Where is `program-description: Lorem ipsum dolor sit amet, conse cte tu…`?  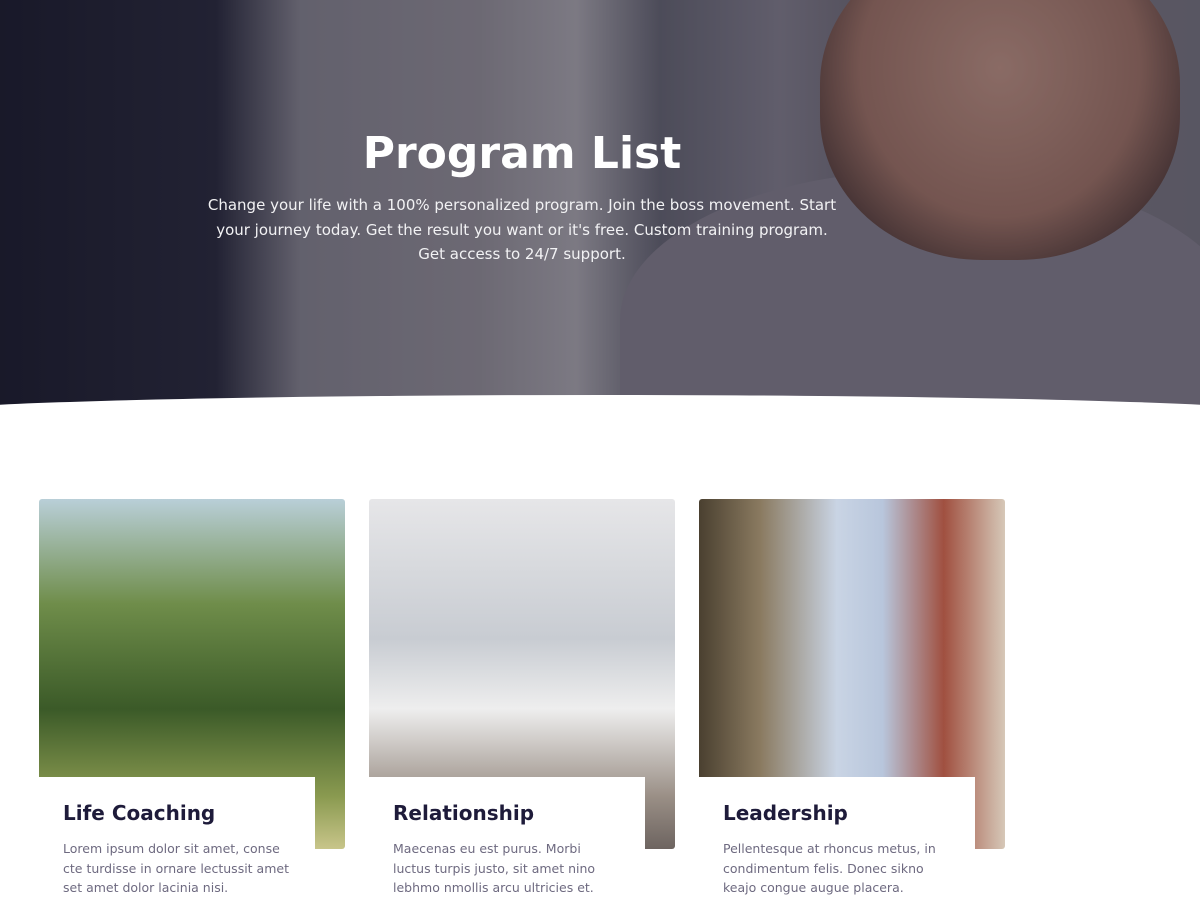 program-description: Lorem ipsum dolor sit amet, conse cte tu… is located at coordinates (176, 868).